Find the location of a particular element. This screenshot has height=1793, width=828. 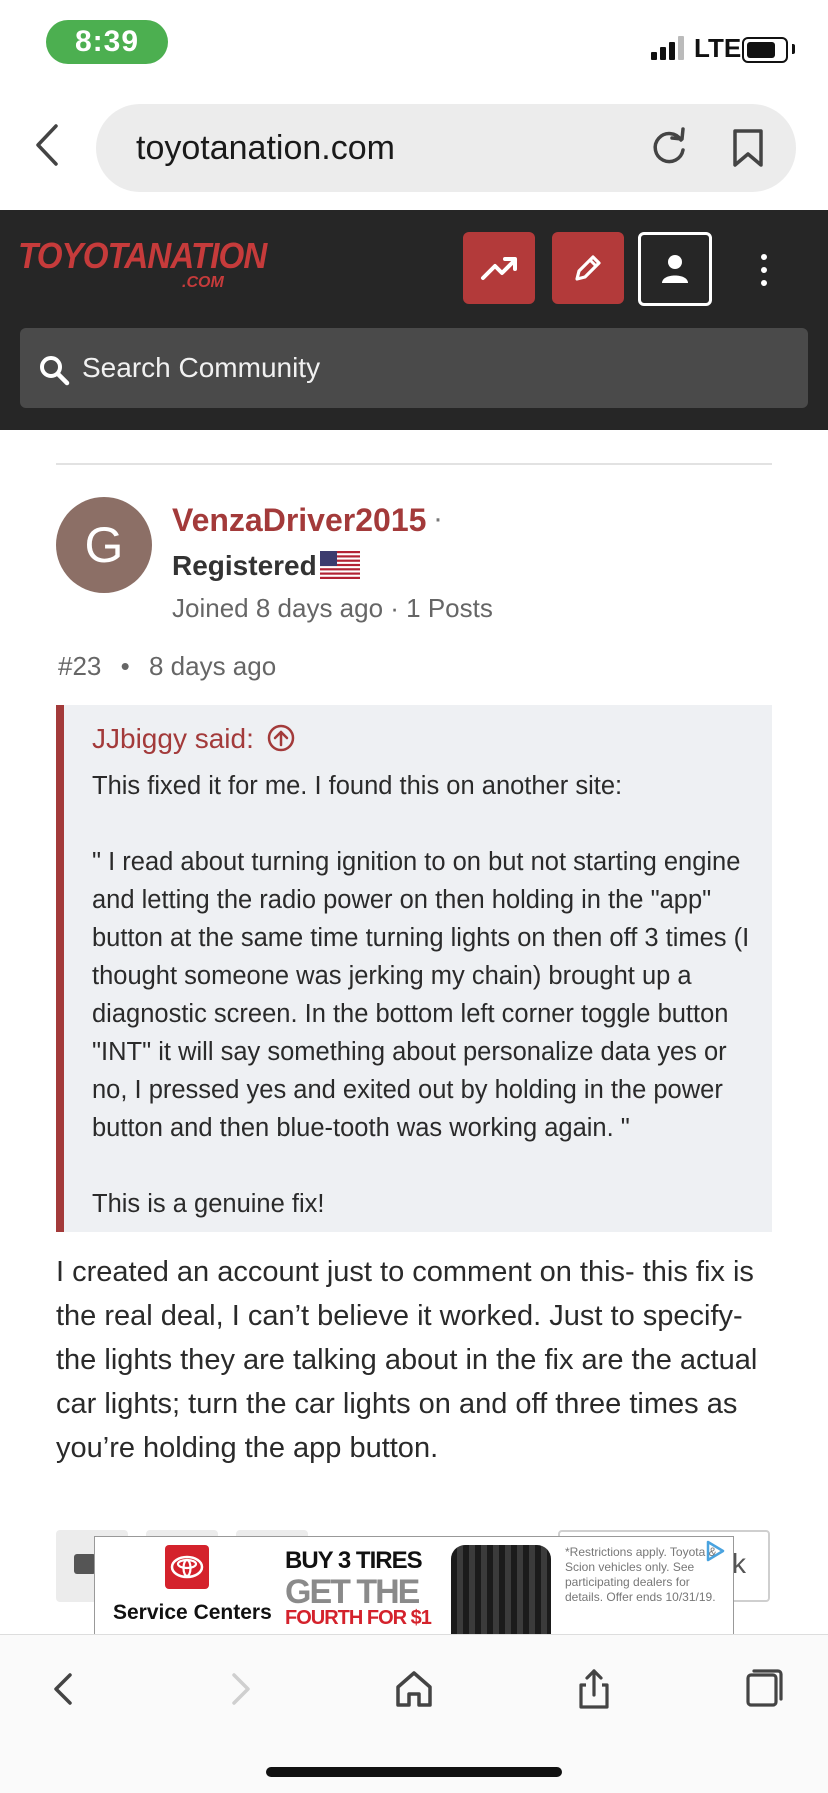

quote-attribution: JJbiggy said: is located at coordinates (173, 739).